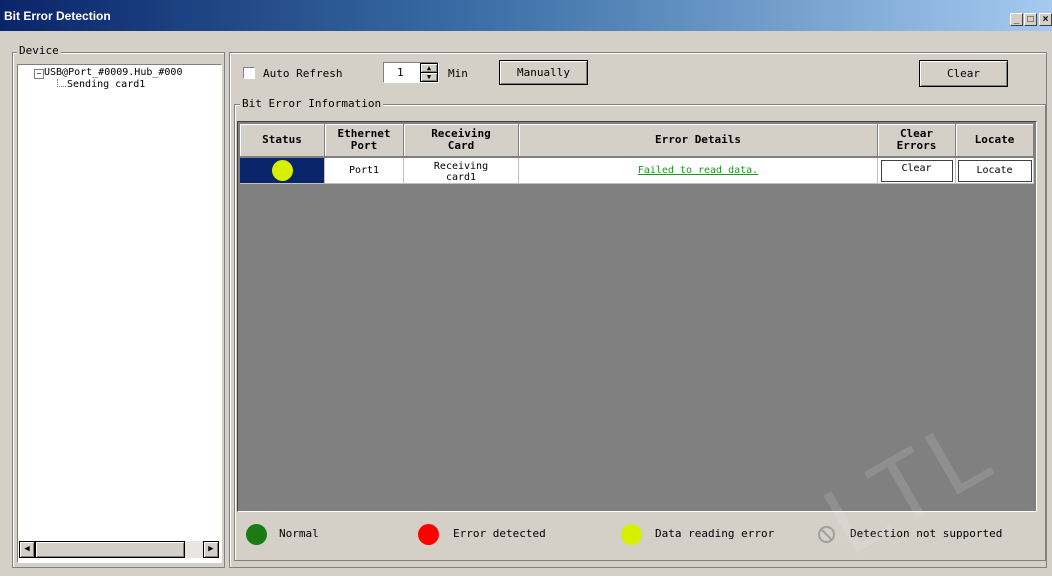 This screenshot has height=577, width=1052. Describe the element at coordinates (963, 73) in the screenshot. I see `clear-button: Clear` at that location.